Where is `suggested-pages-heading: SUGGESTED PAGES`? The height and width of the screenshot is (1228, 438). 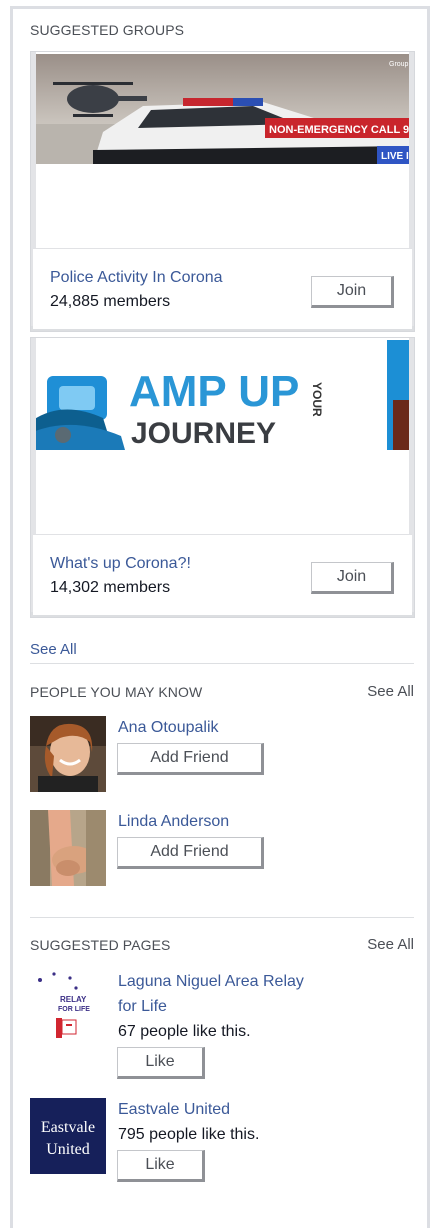
suggested-pages-heading: SUGGESTED PAGES is located at coordinates (100, 945).